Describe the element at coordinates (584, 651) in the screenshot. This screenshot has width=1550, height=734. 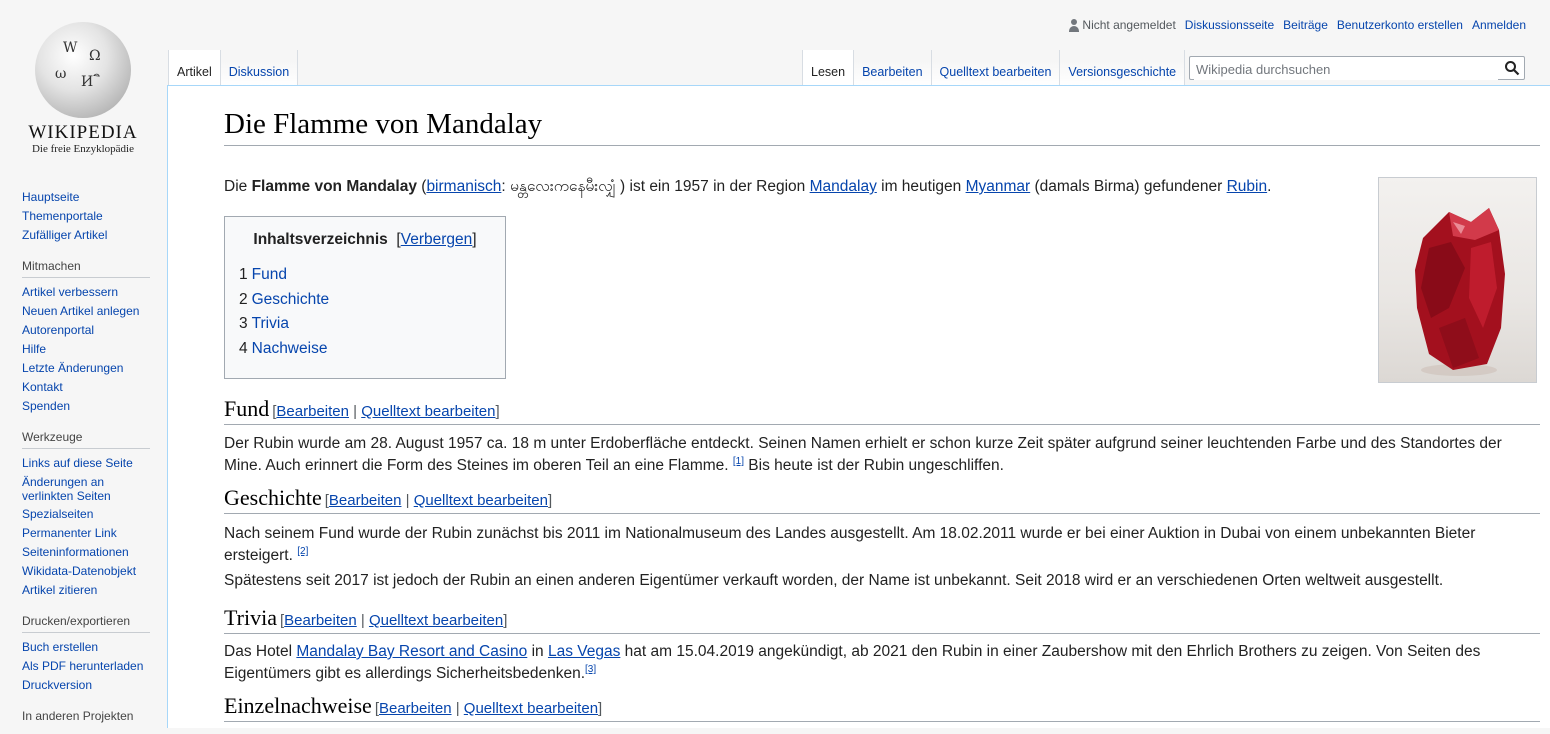
I see `link-las-vegas: Las Vegas` at that location.